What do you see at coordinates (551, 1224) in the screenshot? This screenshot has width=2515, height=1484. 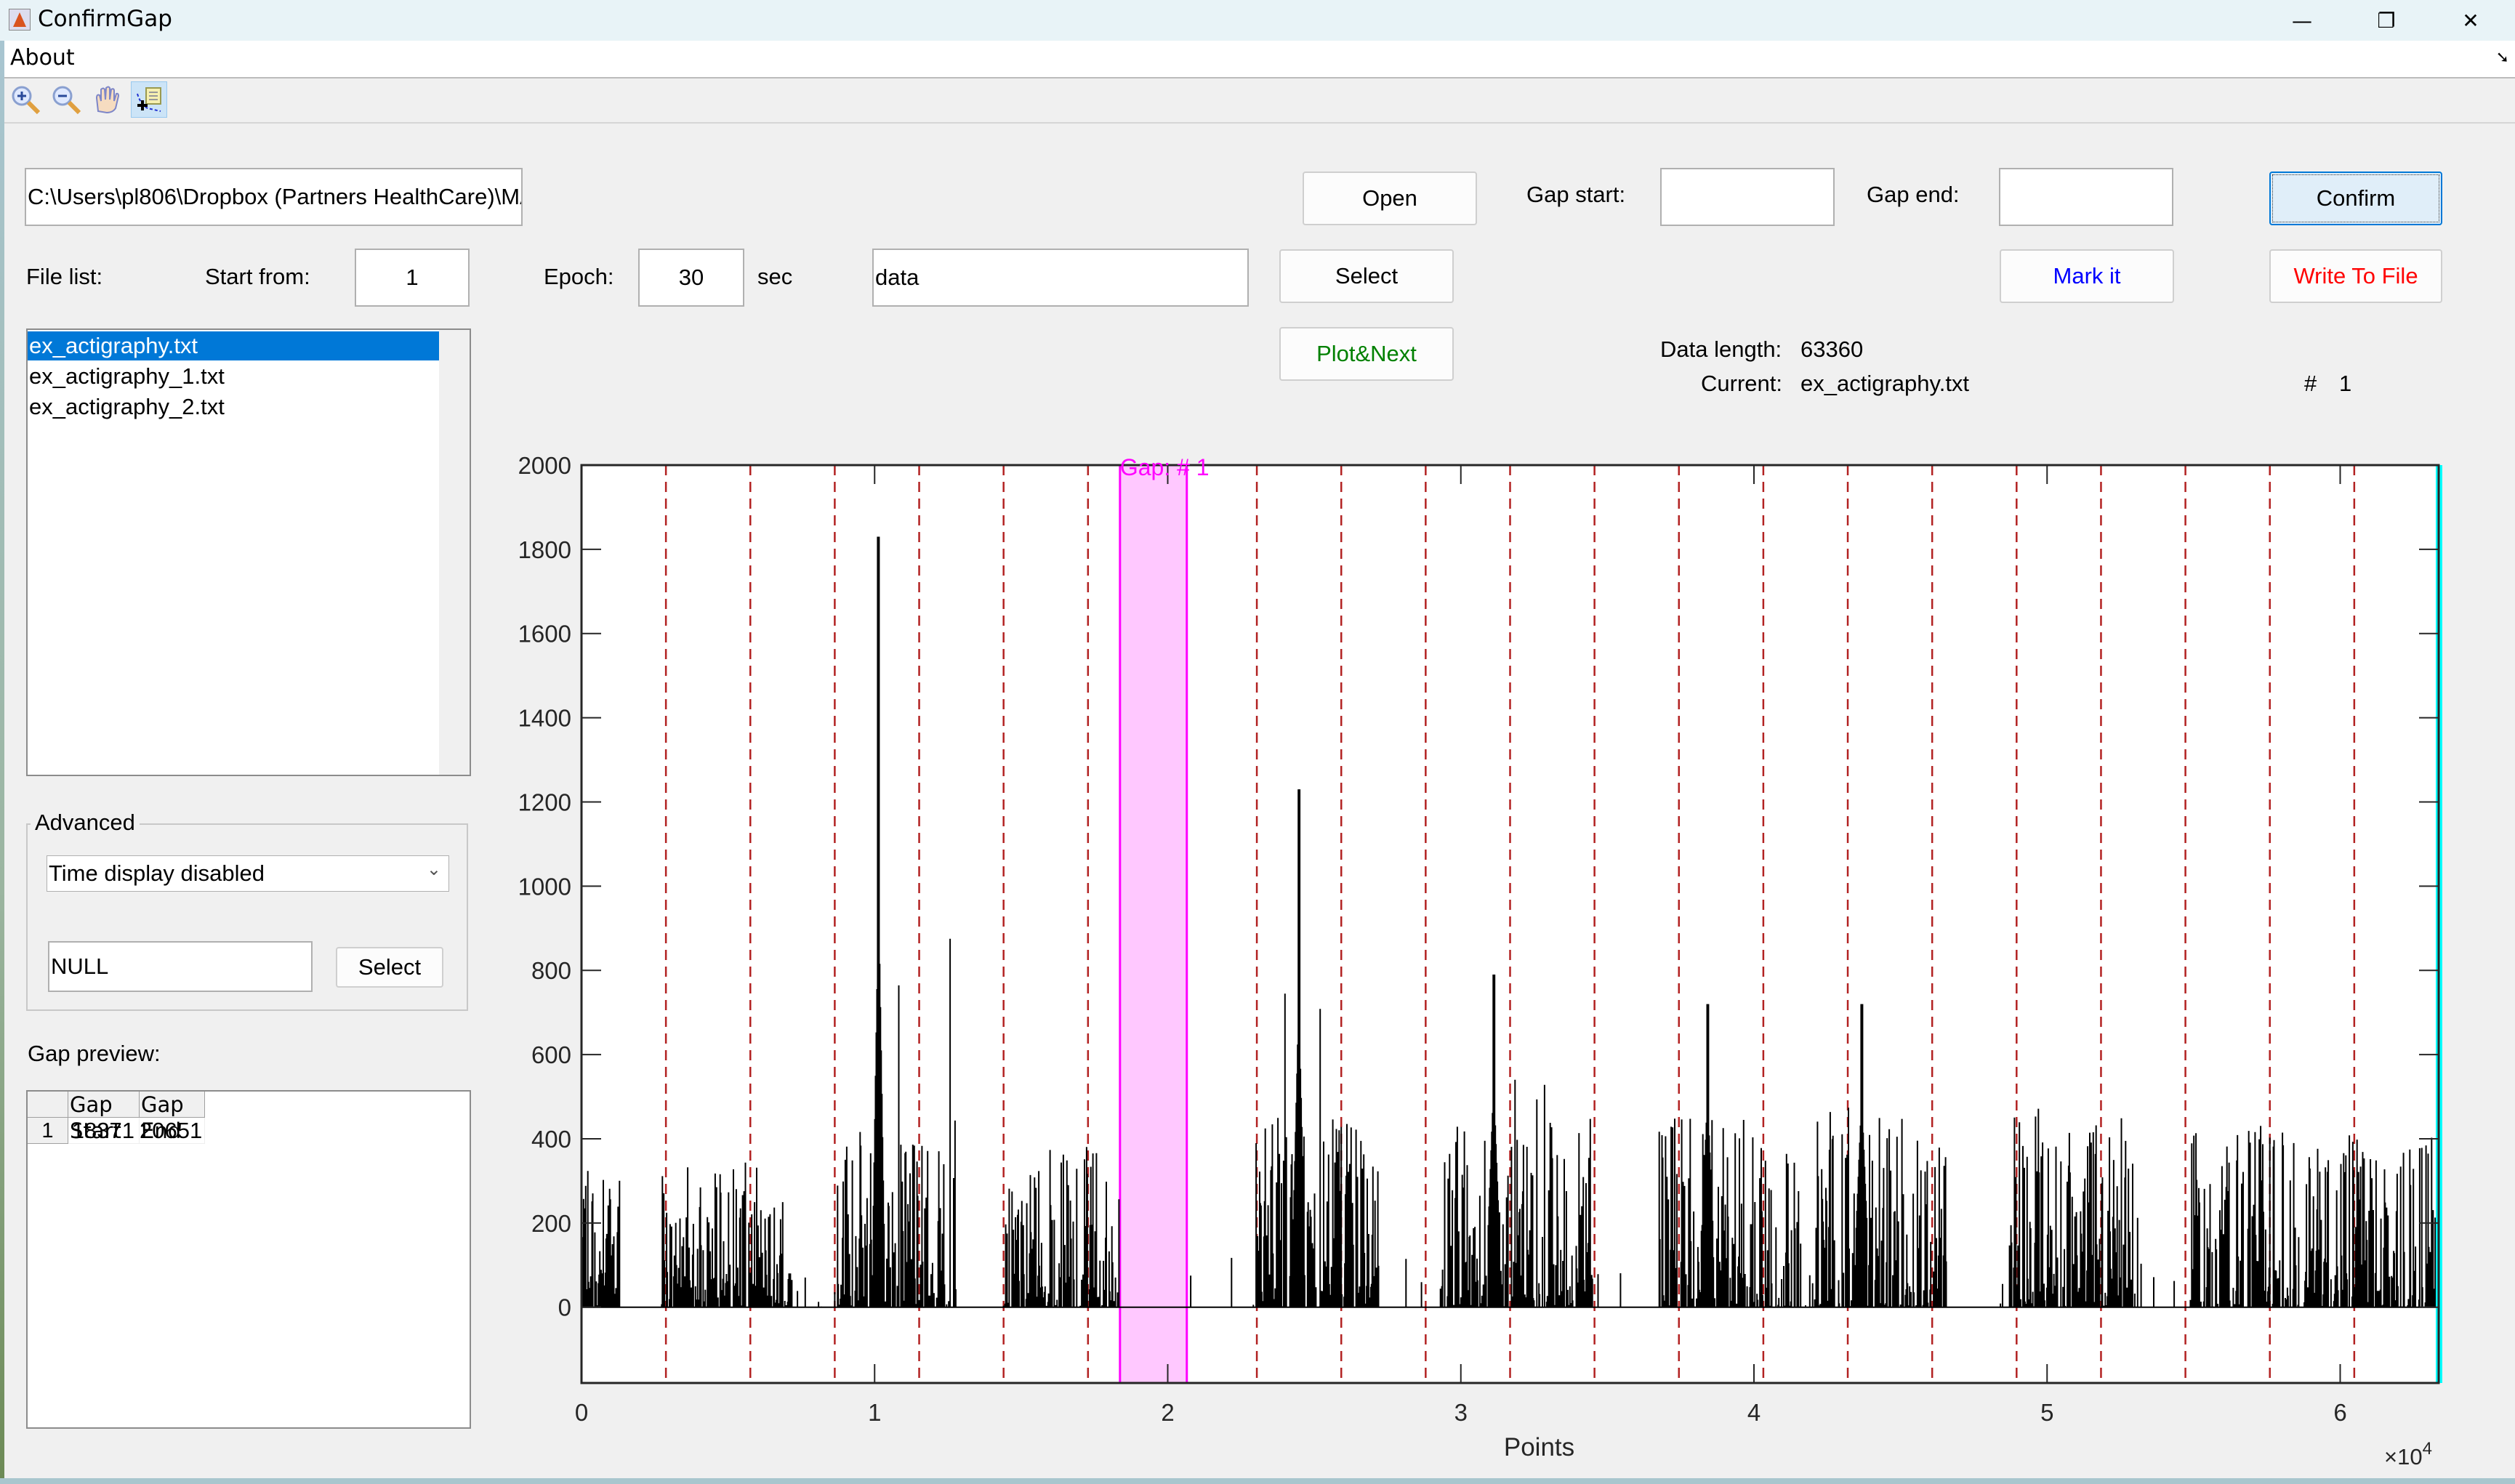 I see `y-tick-label: 200` at bounding box center [551, 1224].